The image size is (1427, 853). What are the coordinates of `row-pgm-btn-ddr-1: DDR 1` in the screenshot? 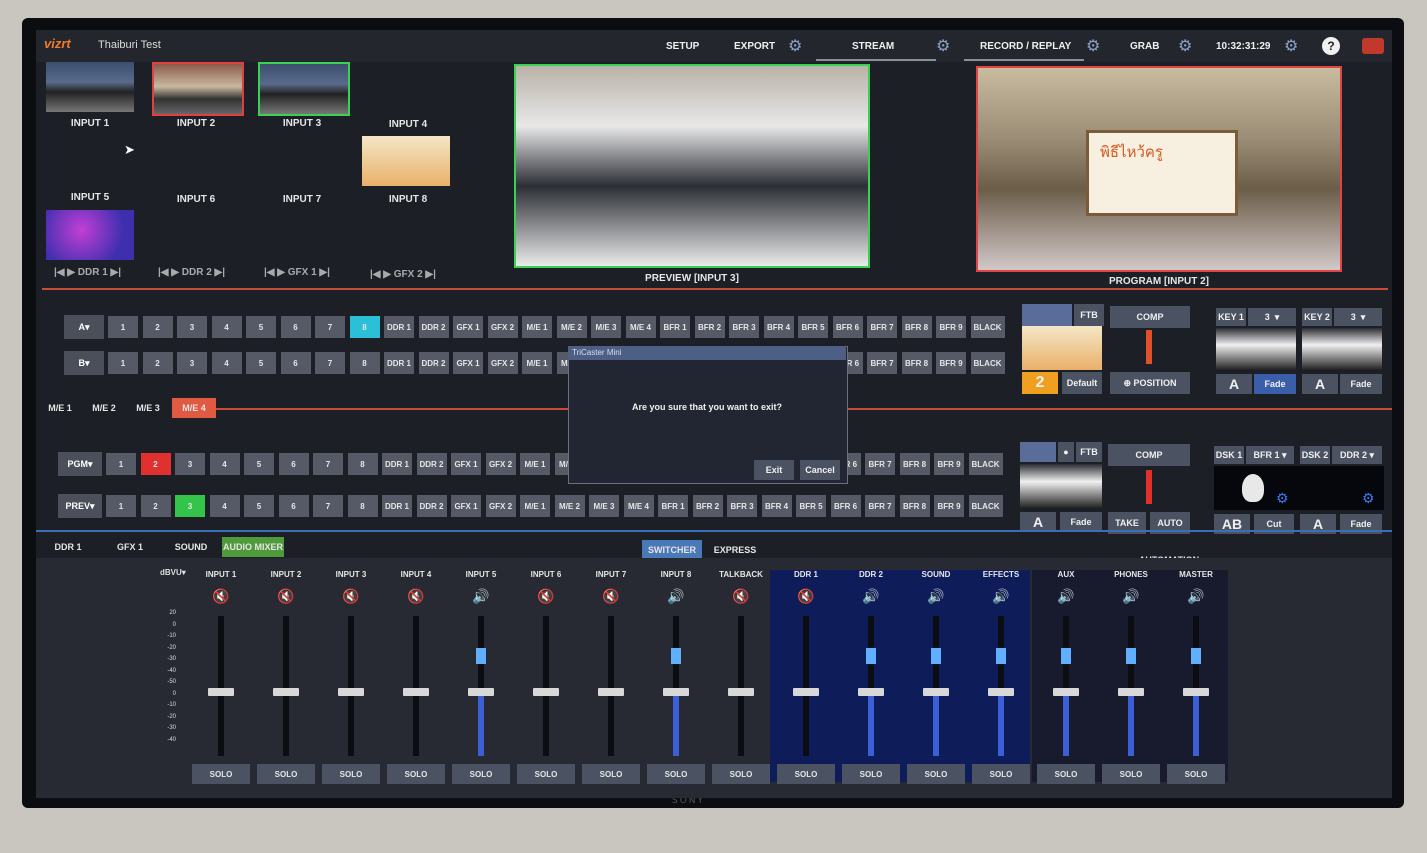 It's located at (397, 464).